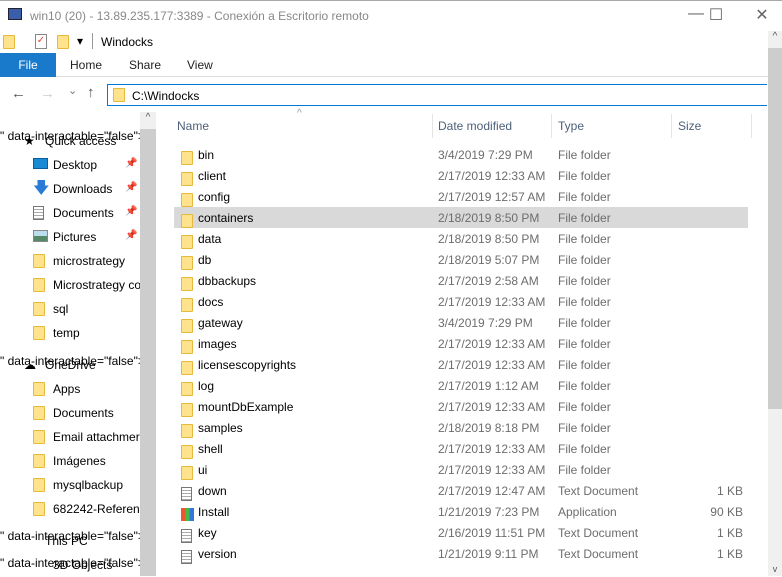  I want to click on sidebar-item-desktop: Desktop 📌, so click(70, 165).